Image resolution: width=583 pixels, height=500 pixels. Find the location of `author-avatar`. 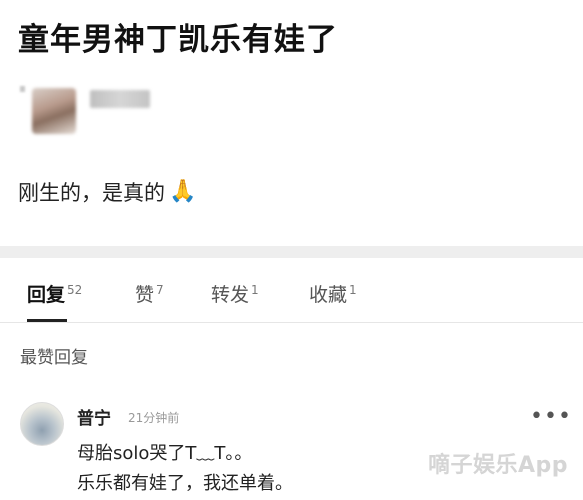

author-avatar is located at coordinates (54, 111).